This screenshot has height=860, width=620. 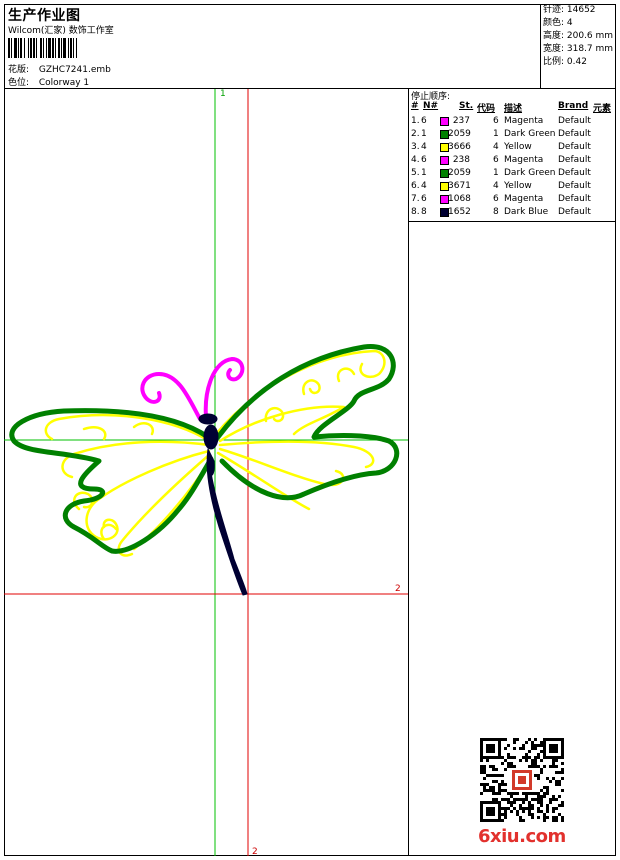 I want to click on row-stitches: 1068, so click(x=459, y=199).